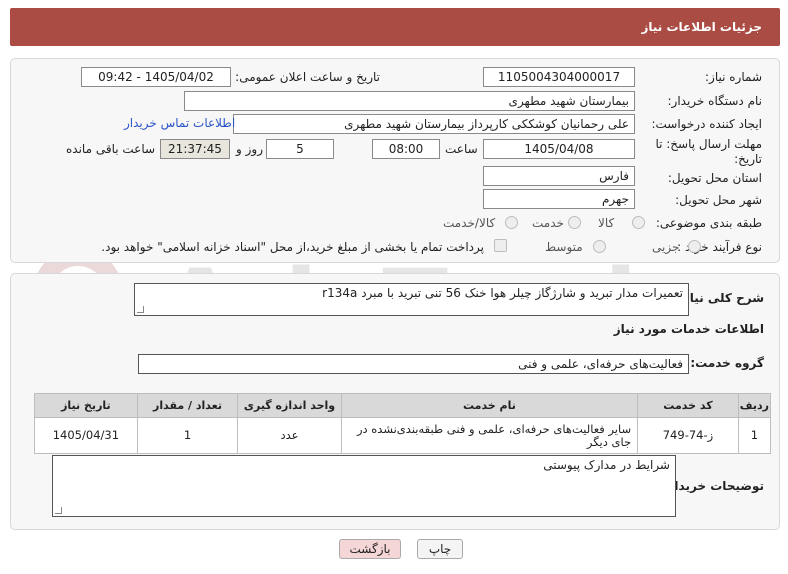 Image resolution: width=788 pixels, height=574 pixels. Describe the element at coordinates (701, 27) in the screenshot. I see `page-title: جزئیات اطلاعات نیاز` at that location.